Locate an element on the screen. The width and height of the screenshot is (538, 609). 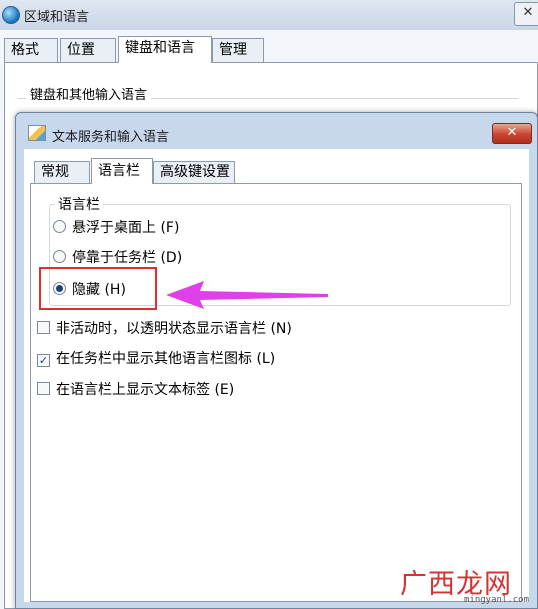
dialog-title: 文本服务和输入语言 is located at coordinates (111, 137).